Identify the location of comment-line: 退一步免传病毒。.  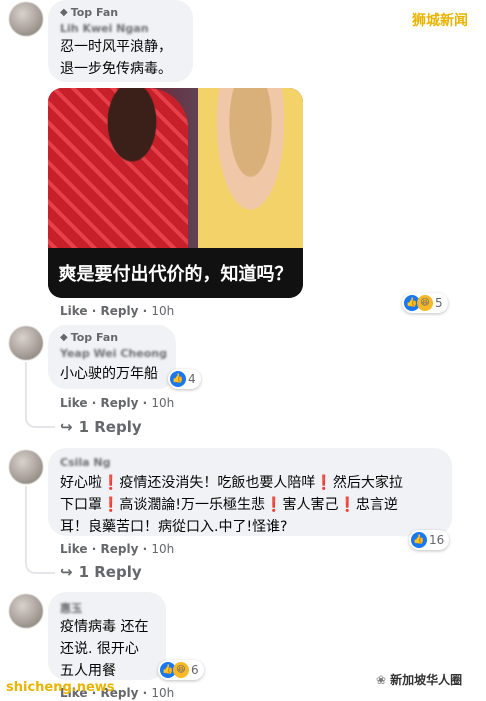
(116, 69).